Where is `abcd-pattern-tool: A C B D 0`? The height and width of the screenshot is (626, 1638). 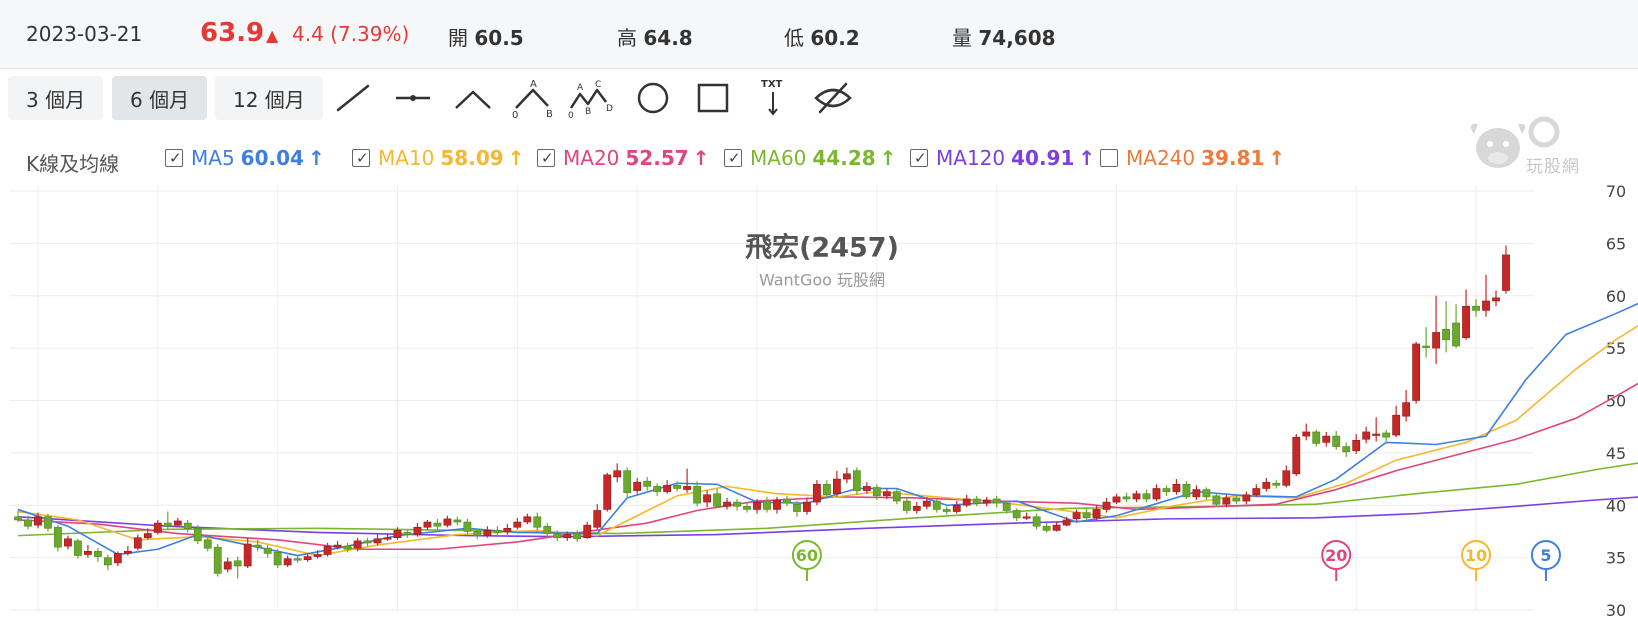
abcd-pattern-tool: A C B D 0 is located at coordinates (591, 99).